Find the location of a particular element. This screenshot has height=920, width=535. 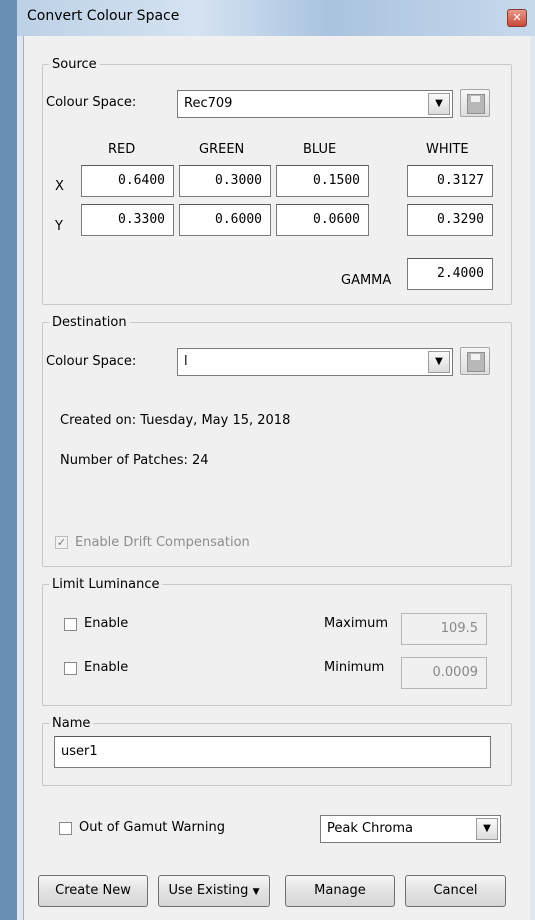

destination-colour-space-value: l is located at coordinates (186, 361).